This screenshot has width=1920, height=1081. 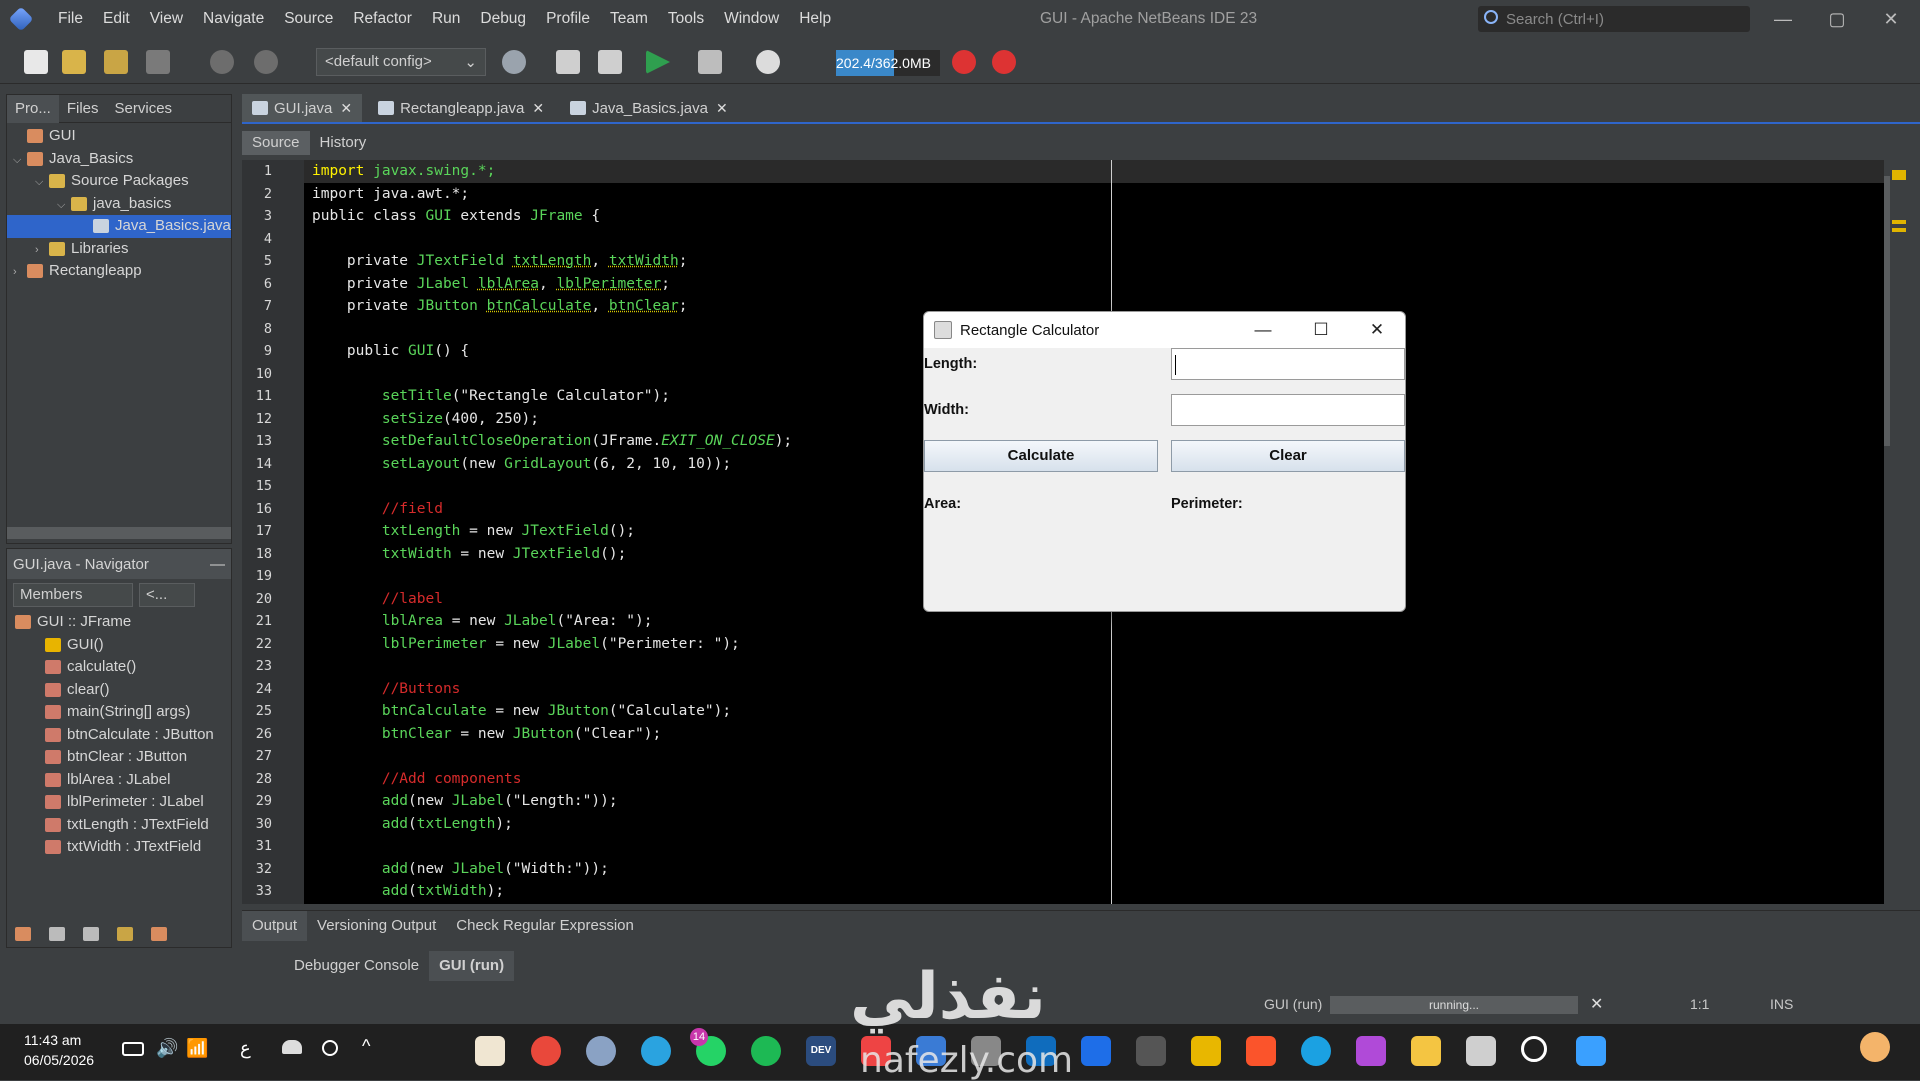 I want to click on code-line: btnClear = new JButton("Clear");, so click(x=1094, y=734).